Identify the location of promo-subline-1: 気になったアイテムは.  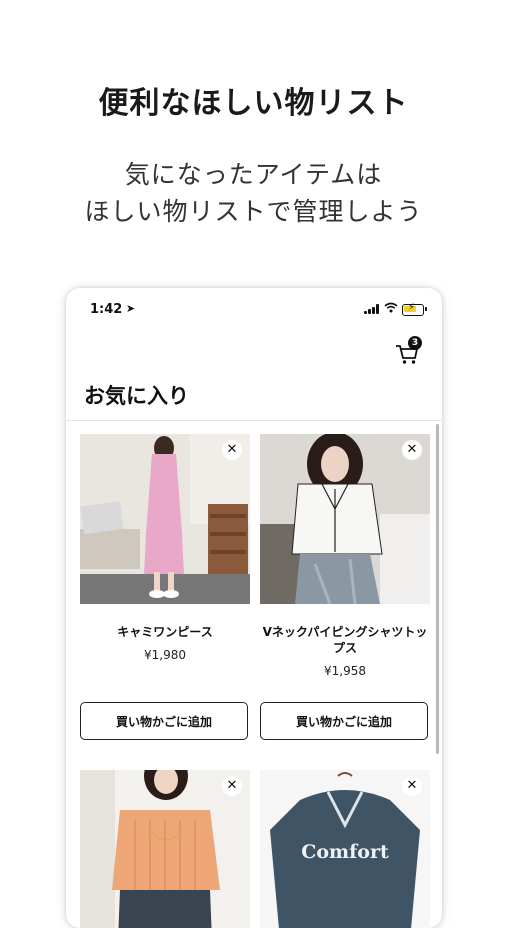
(253, 174).